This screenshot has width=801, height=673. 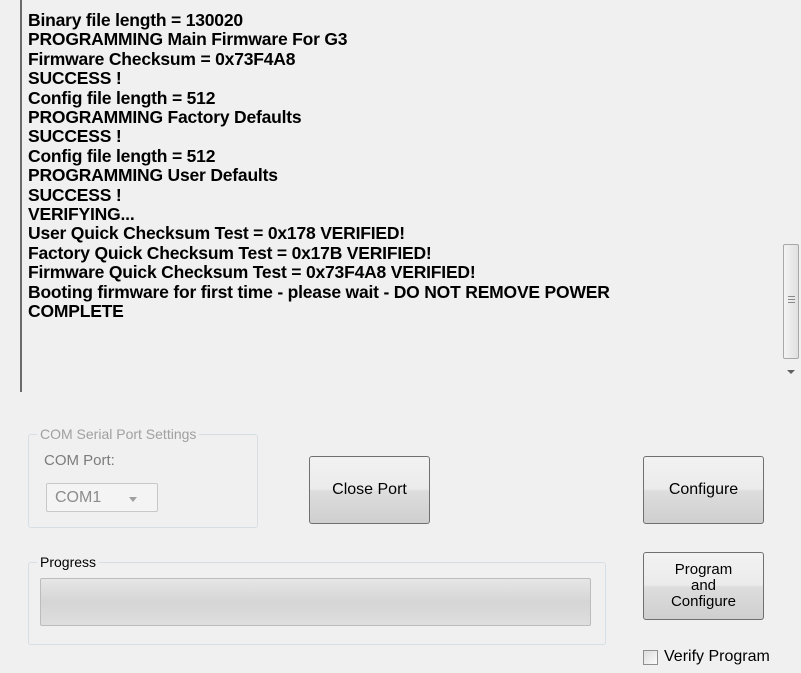 I want to click on scroll-down-arrow-icon, so click(x=791, y=372).